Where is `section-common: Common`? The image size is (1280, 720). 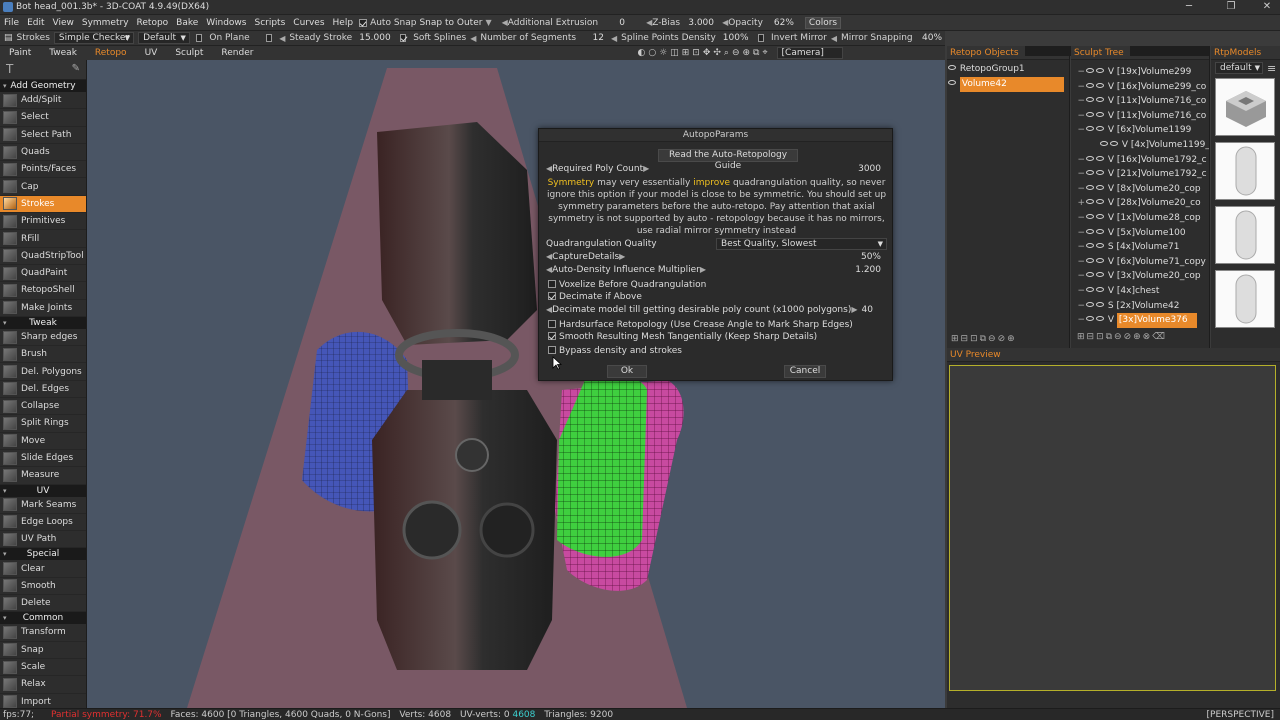 section-common: Common is located at coordinates (43, 618).